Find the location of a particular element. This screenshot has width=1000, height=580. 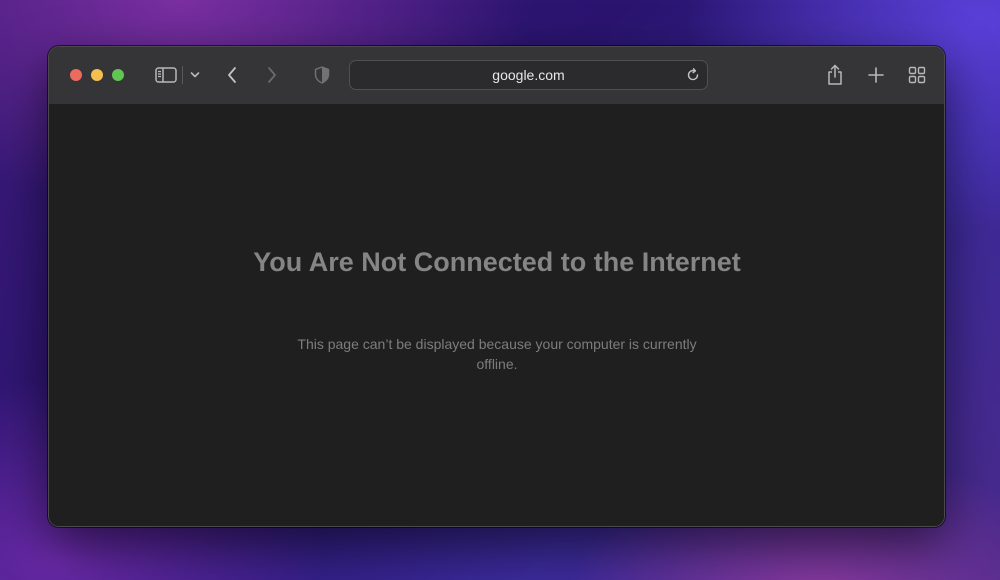

minimize-window-button is located at coordinates (97, 75).